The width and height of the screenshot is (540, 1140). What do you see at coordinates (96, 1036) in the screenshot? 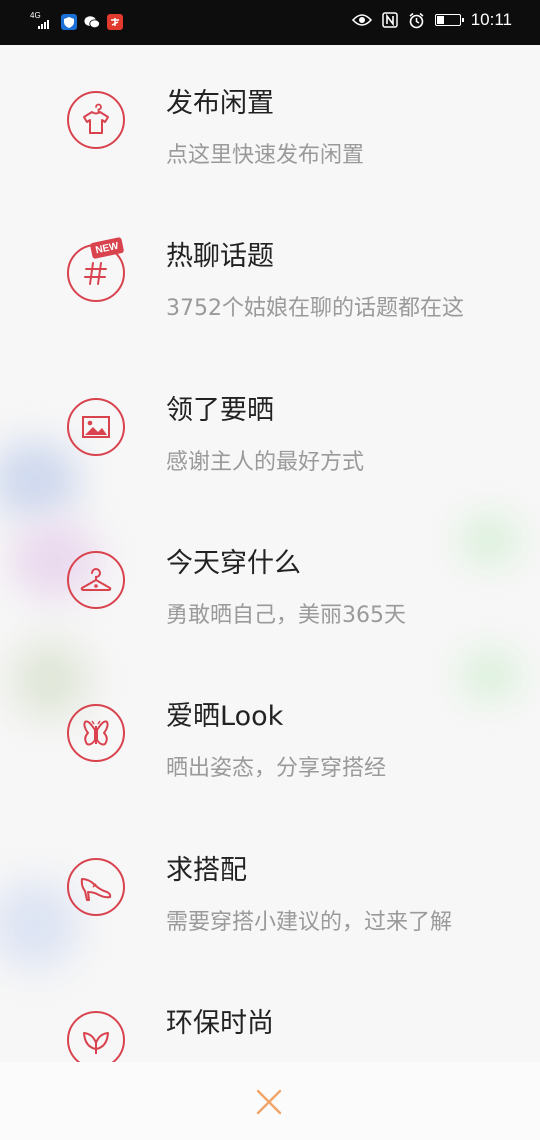
I see `leaf-icon` at bounding box center [96, 1036].